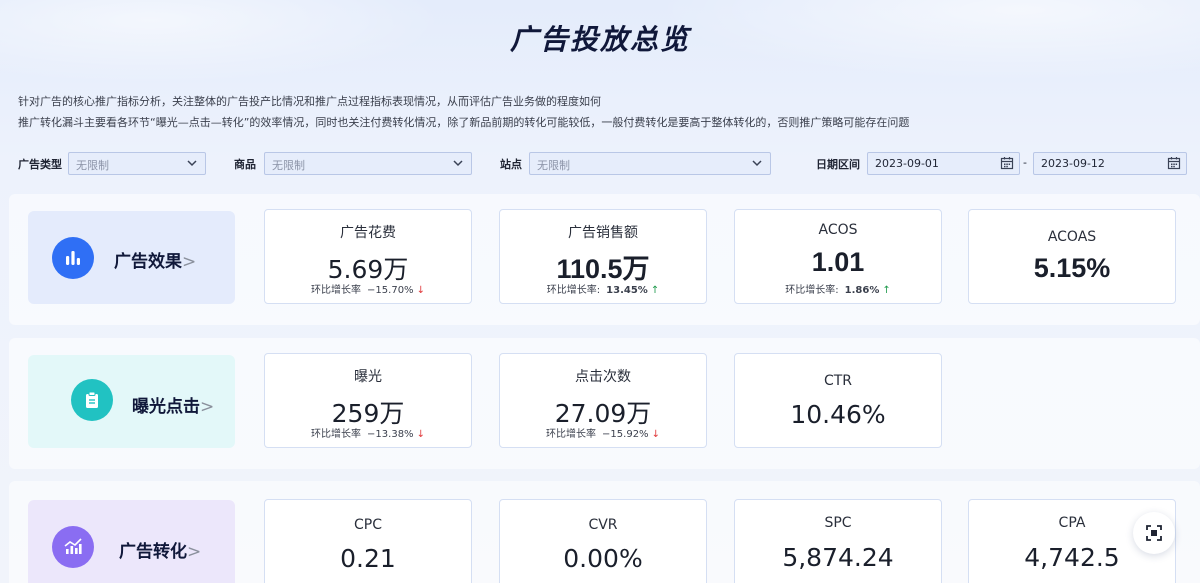 The width and height of the screenshot is (1200, 583). I want to click on fullscreen-icon, so click(1154, 533).